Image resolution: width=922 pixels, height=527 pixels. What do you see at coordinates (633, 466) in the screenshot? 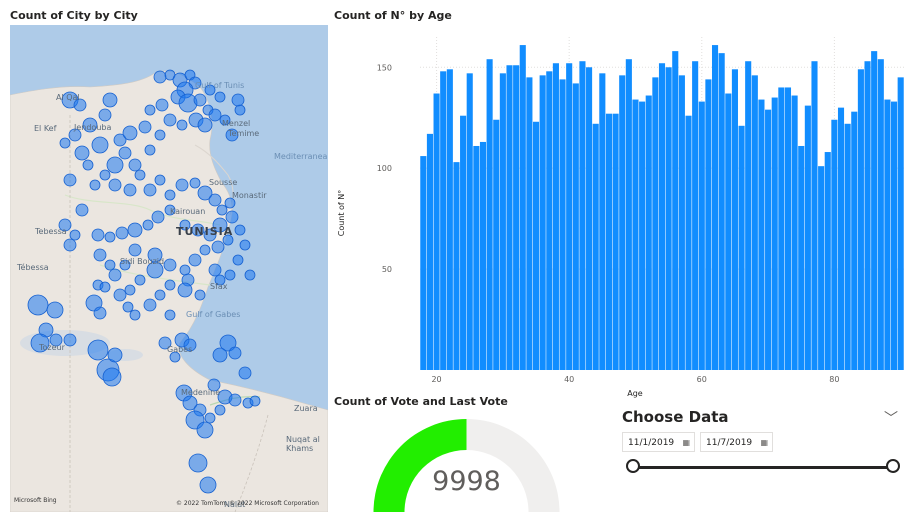
I see `slider-start-handle` at bounding box center [633, 466].